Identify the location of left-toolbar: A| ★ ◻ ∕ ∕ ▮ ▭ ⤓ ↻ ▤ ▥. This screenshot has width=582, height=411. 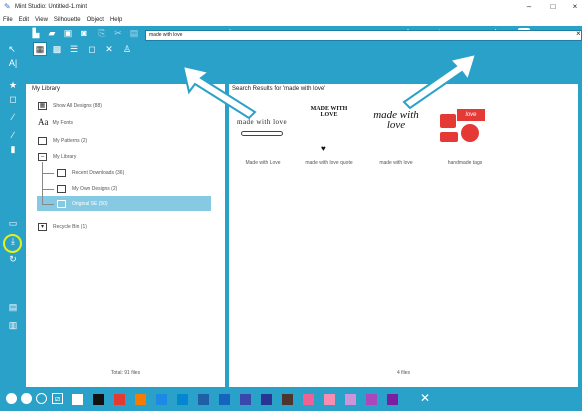
(13, 222).